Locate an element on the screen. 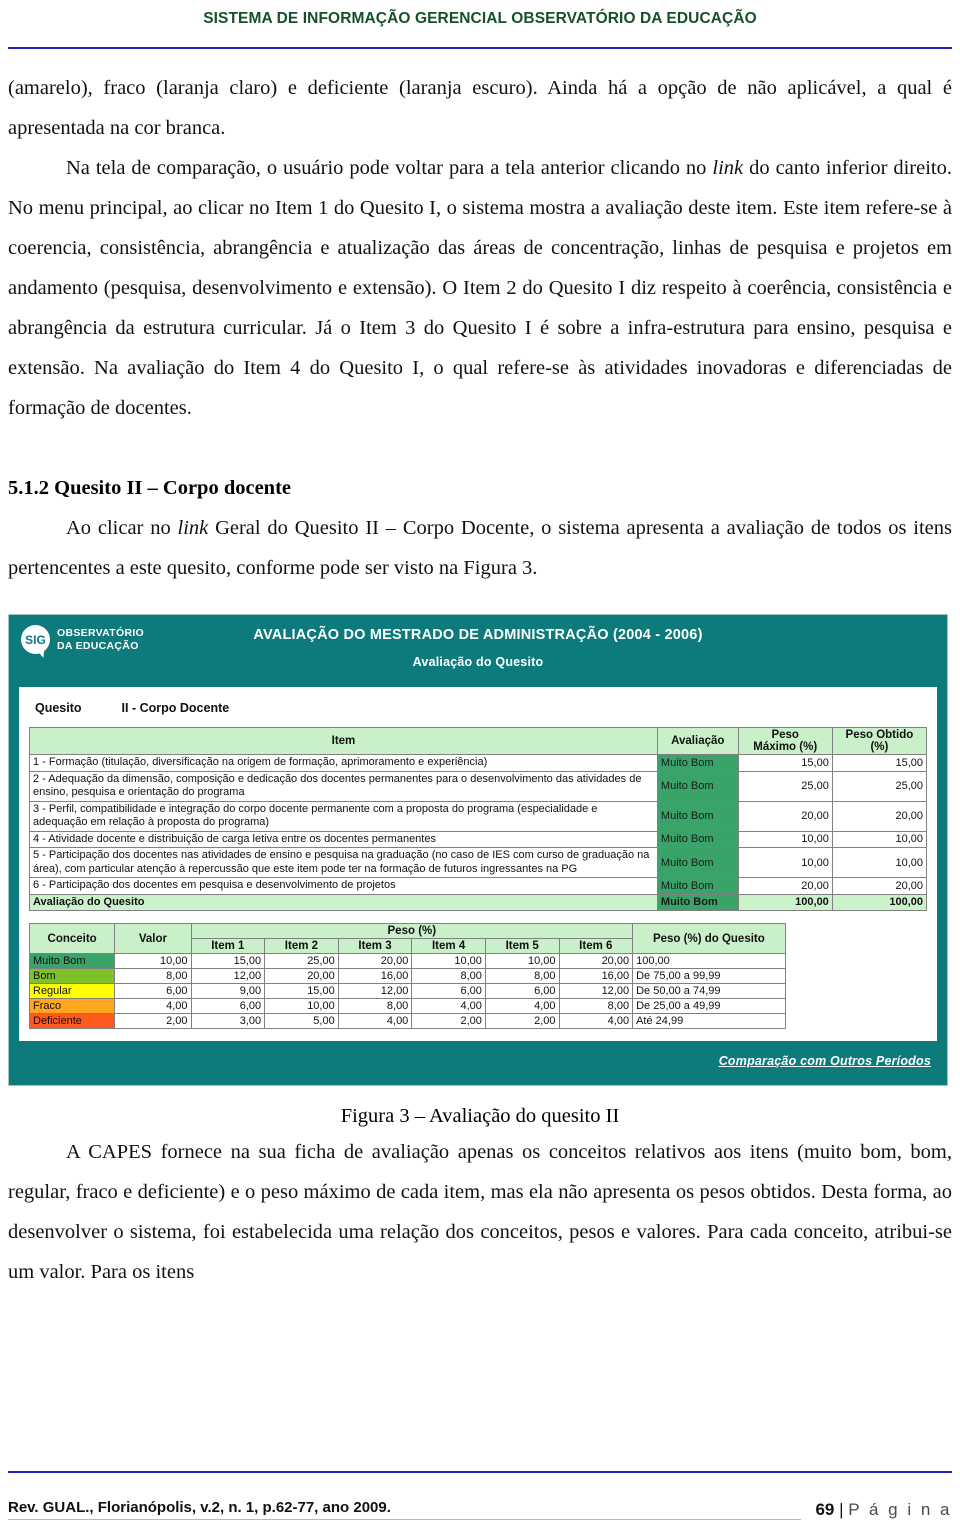 This screenshot has height=1534, width=960. legend-peso-3: 4,00 is located at coordinates (375, 1021).